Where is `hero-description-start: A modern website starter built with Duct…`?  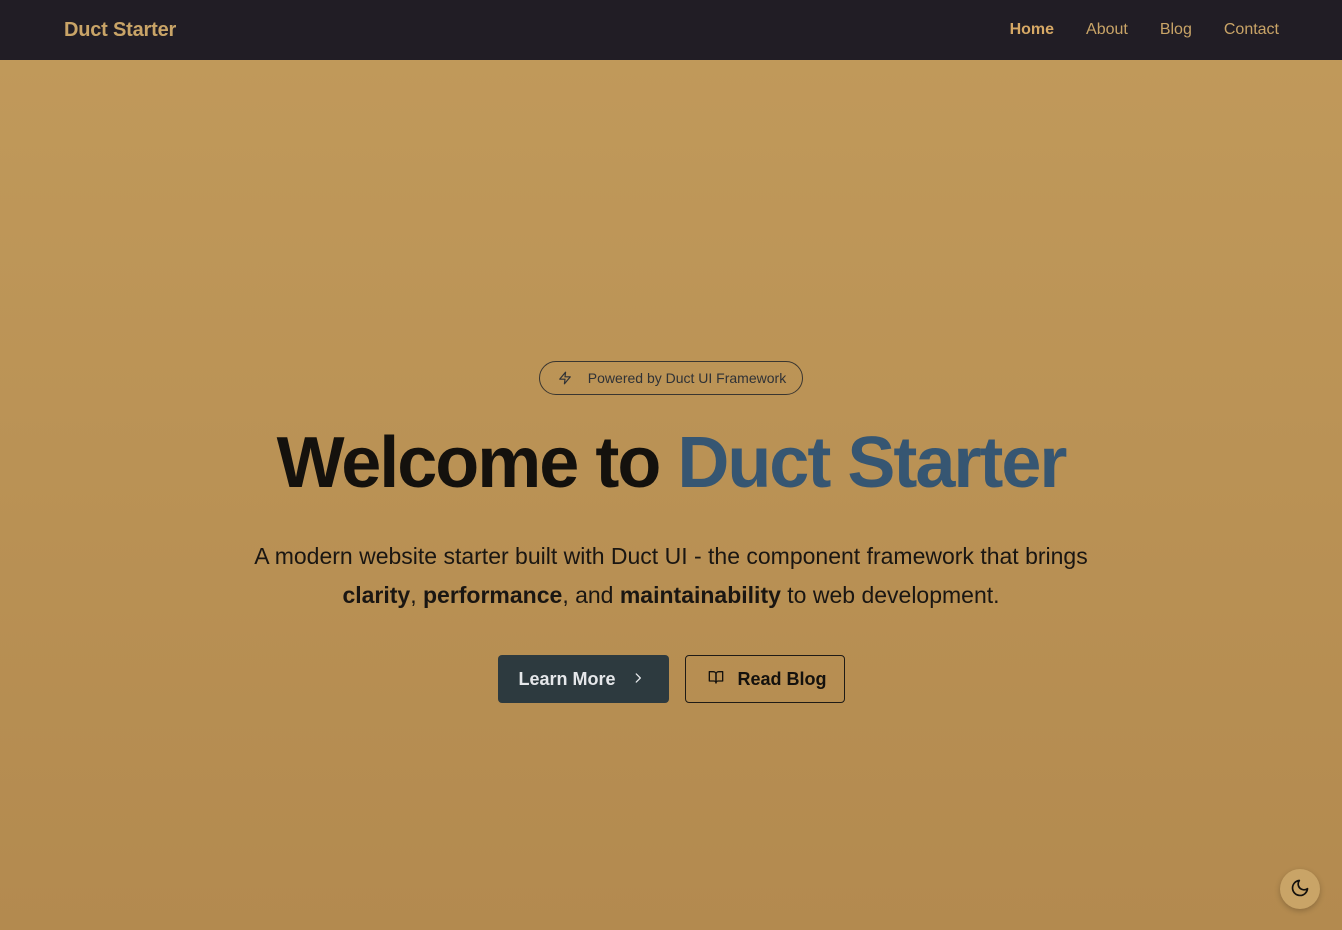
hero-description-start: A modern website starter built with Duct… is located at coordinates (671, 556).